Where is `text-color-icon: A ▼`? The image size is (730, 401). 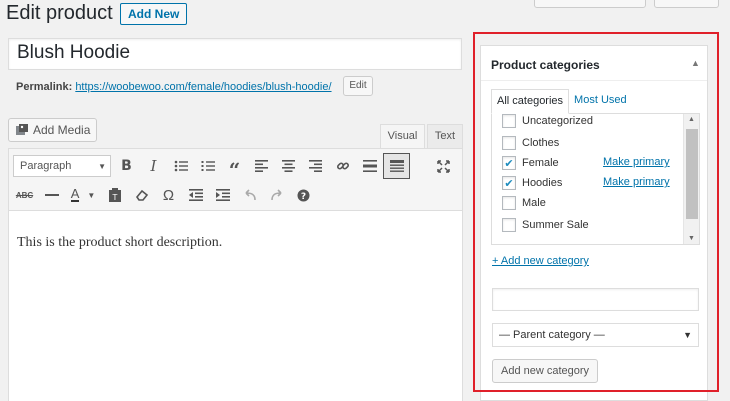 text-color-icon: A ▼ is located at coordinates (83, 195).